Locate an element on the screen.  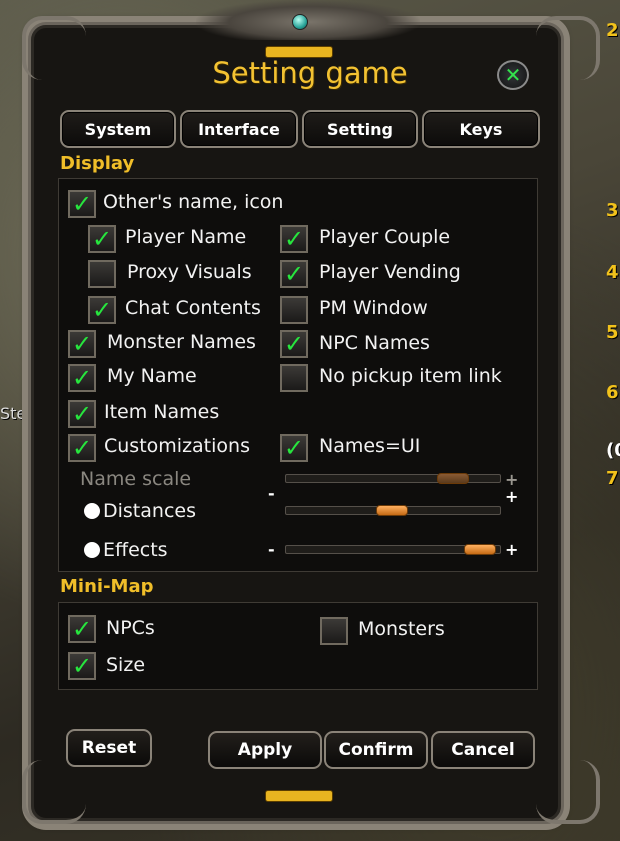
item-names-checkbox: ✓ is located at coordinates (82, 414).